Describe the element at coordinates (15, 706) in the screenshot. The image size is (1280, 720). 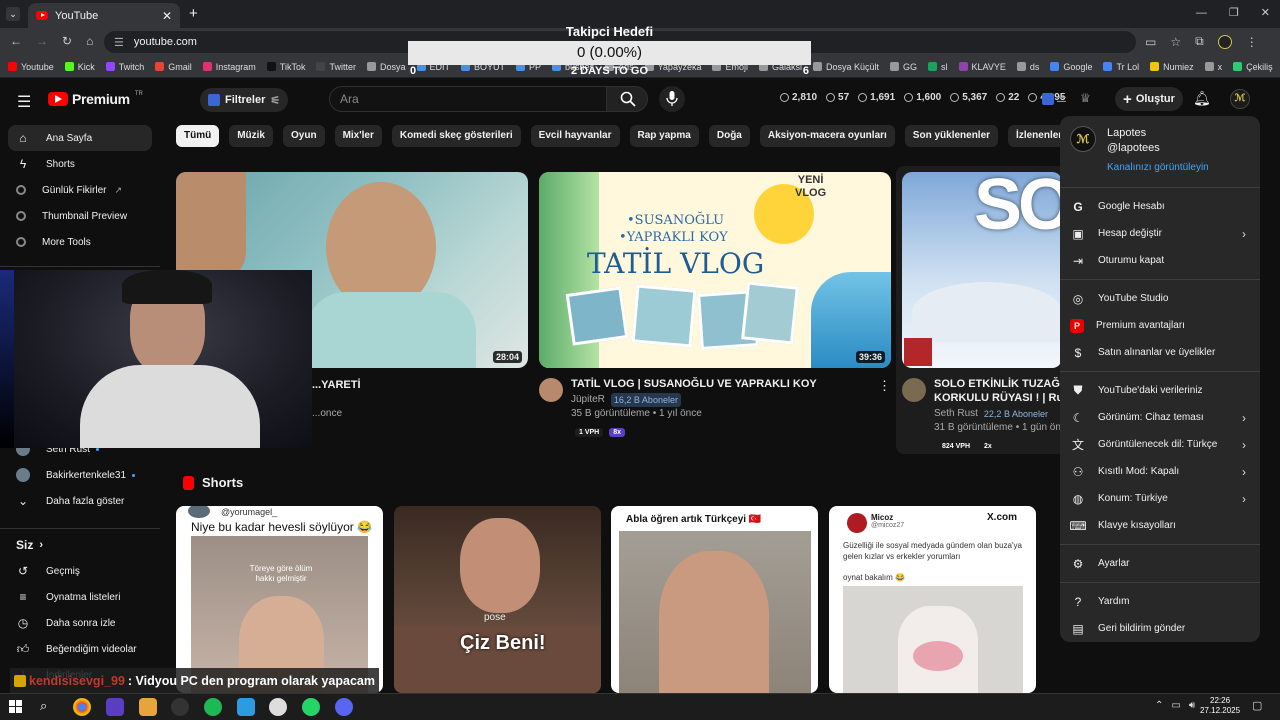
I see `start-icon` at that location.